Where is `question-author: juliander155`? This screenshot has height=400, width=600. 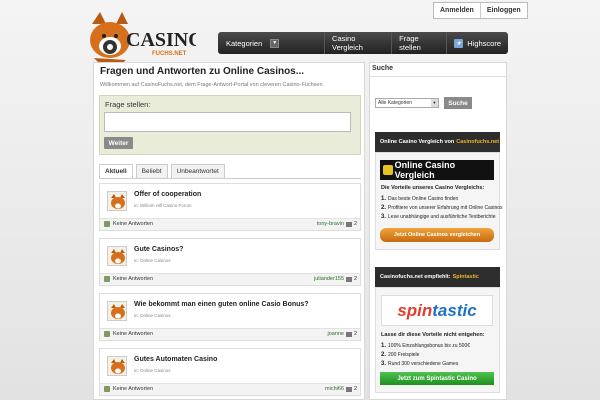 question-author: juliander155 is located at coordinates (329, 279).